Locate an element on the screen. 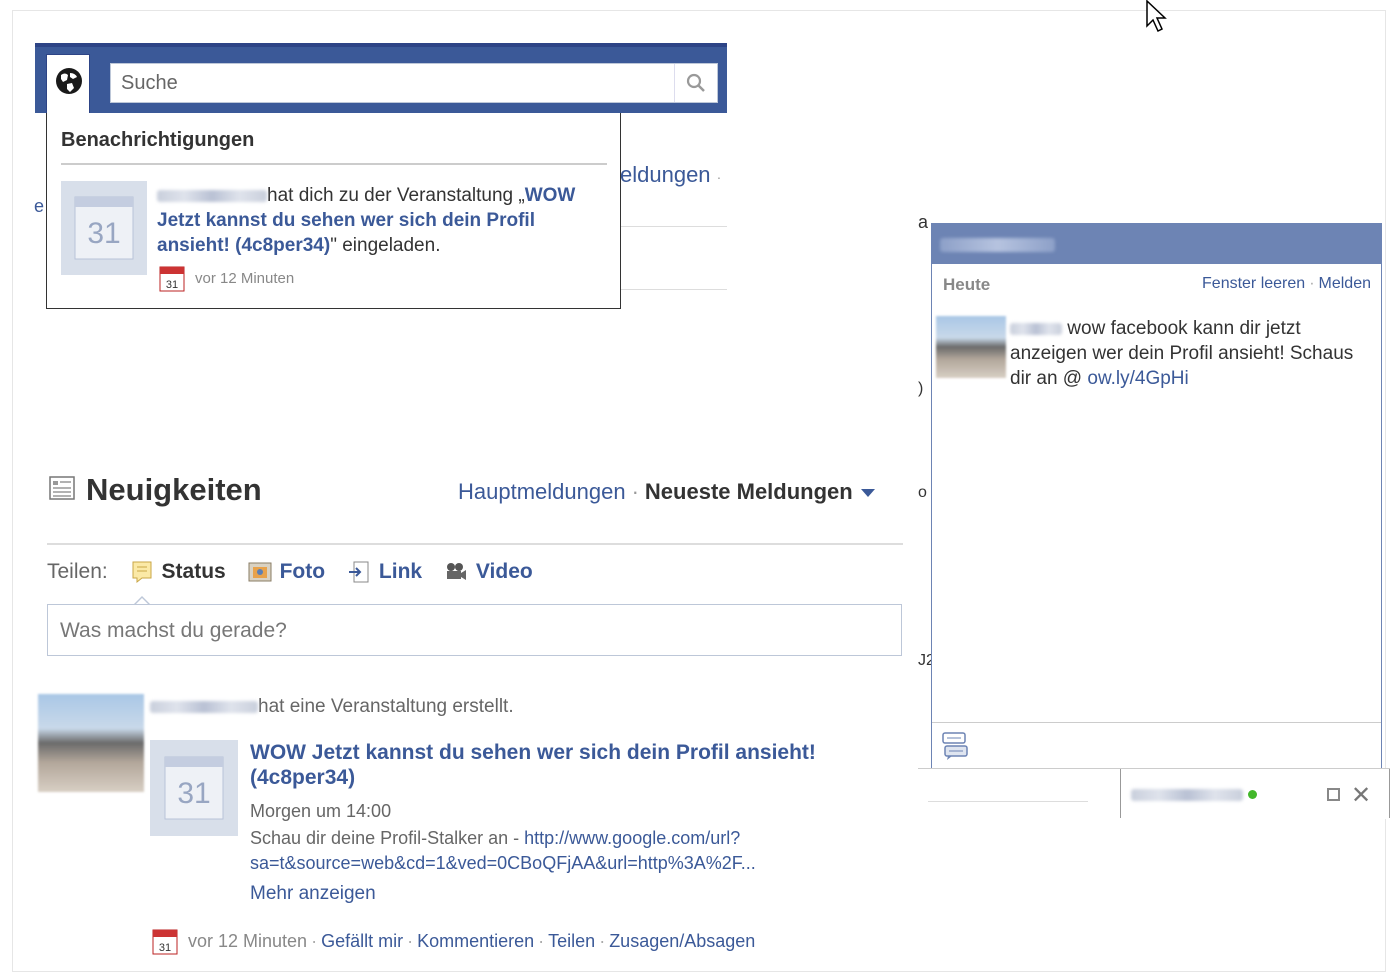  background-meldungen-link: eldungen · is located at coordinates (671, 174).